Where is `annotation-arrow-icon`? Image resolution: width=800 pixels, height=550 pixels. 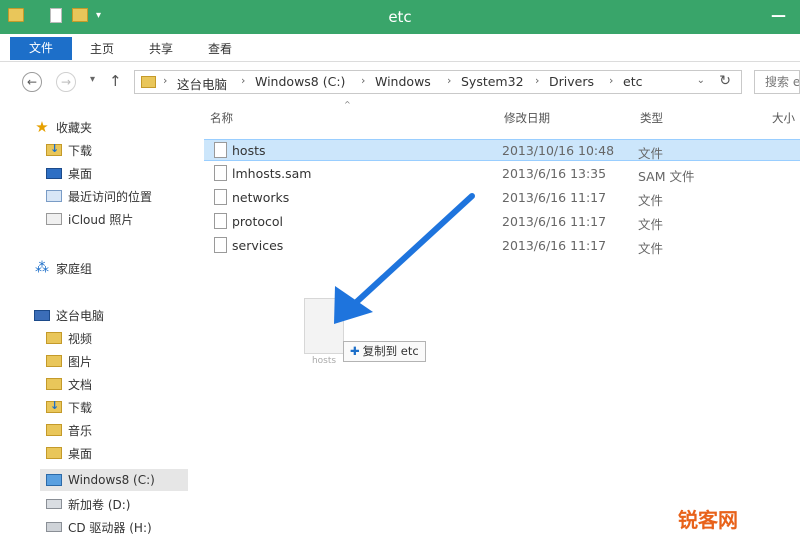 annotation-arrow-icon is located at coordinates (404, 258).